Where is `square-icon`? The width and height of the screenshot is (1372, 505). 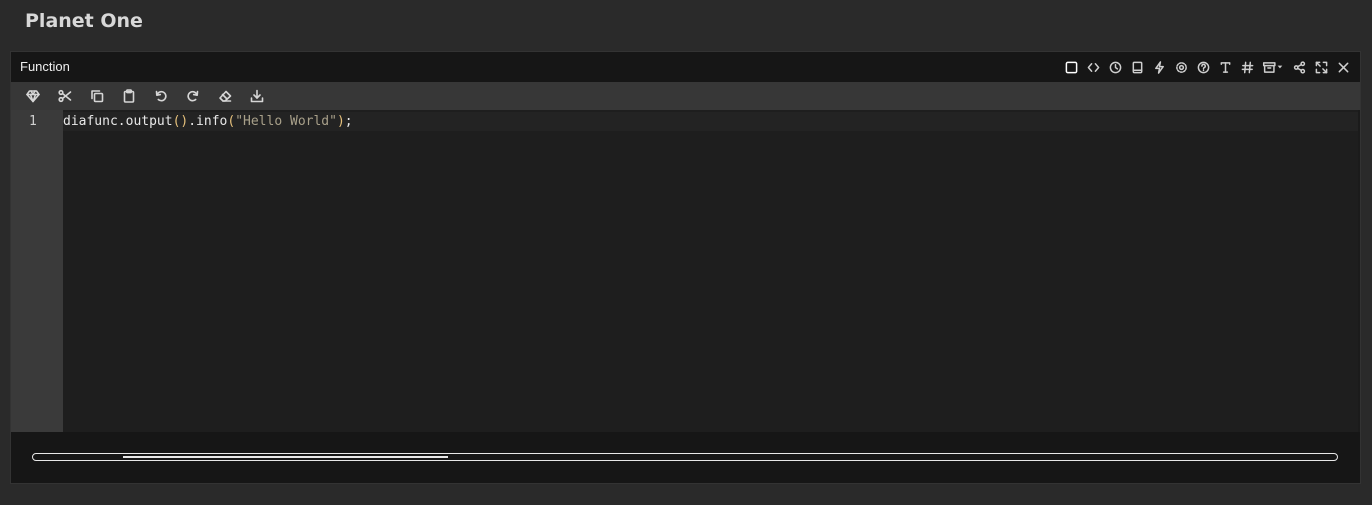 square-icon is located at coordinates (1071, 67).